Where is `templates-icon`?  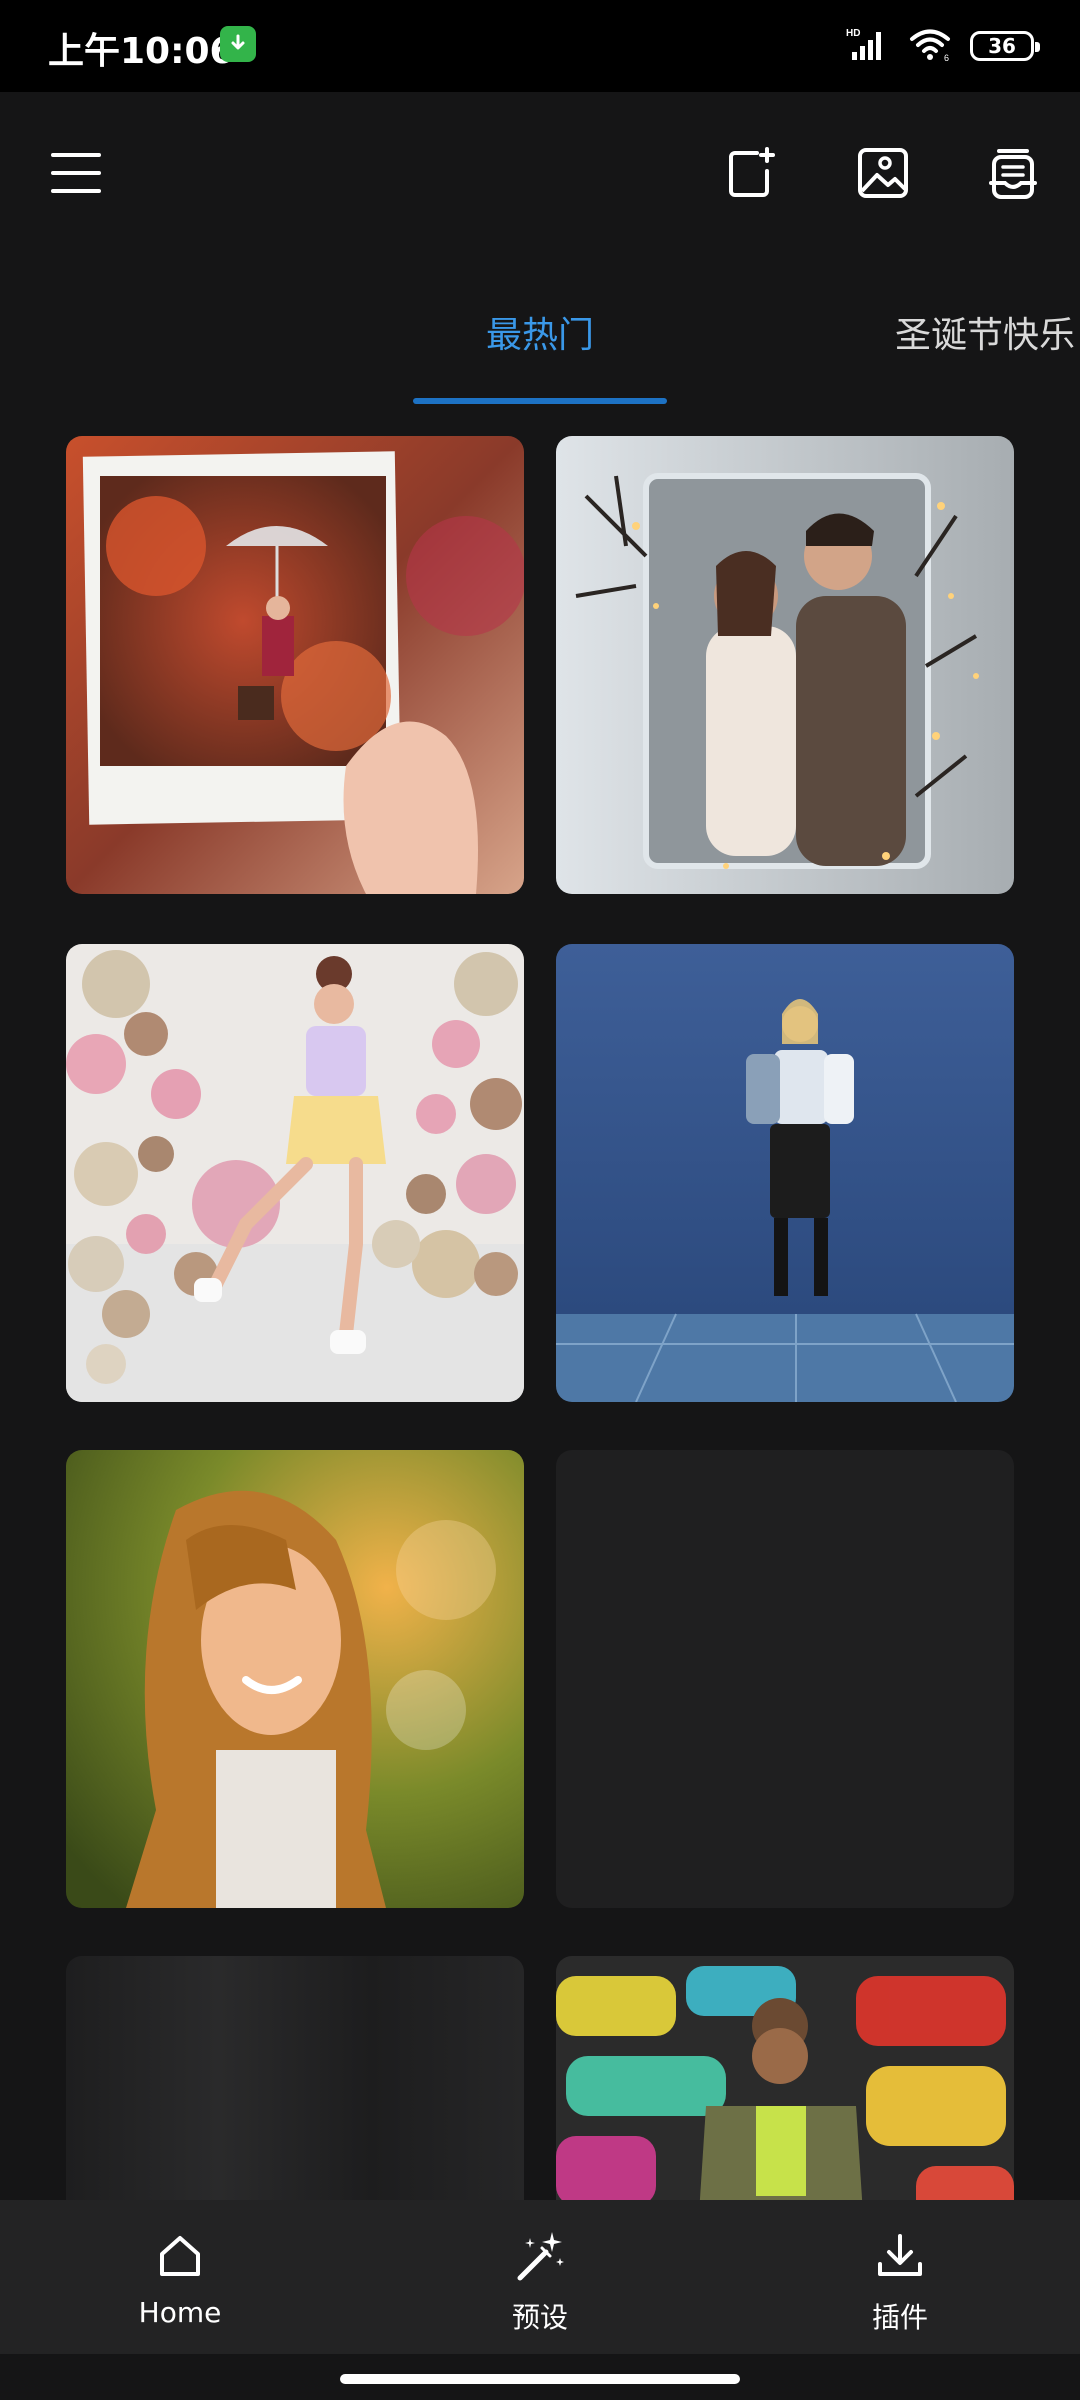 templates-icon is located at coordinates (1013, 173).